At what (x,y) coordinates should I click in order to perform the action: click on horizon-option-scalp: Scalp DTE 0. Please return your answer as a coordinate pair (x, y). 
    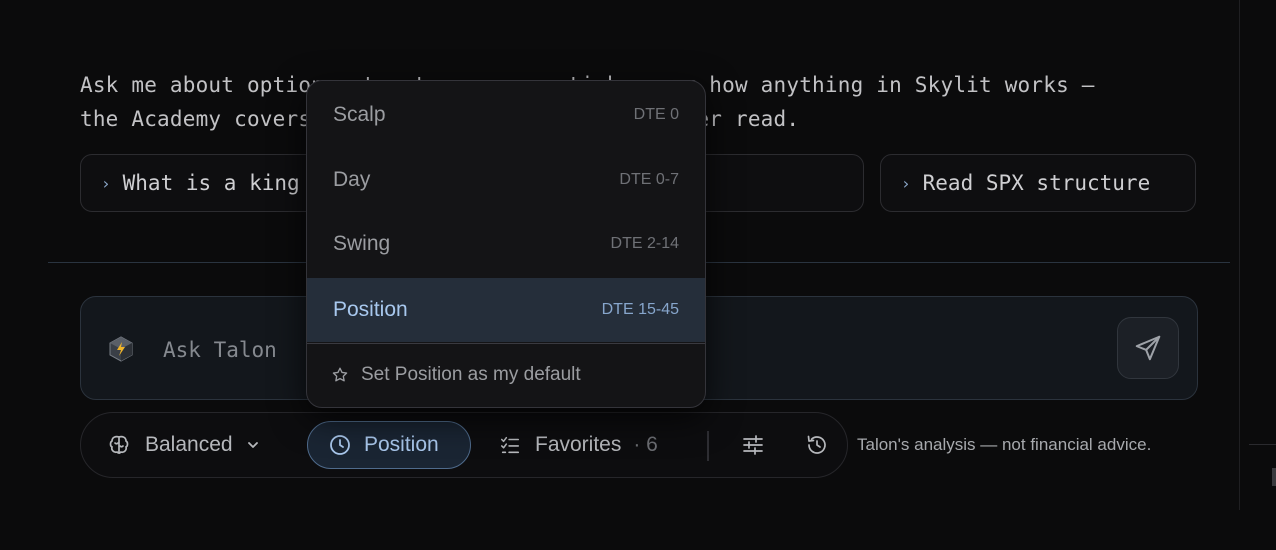
    Looking at the image, I should click on (506, 115).